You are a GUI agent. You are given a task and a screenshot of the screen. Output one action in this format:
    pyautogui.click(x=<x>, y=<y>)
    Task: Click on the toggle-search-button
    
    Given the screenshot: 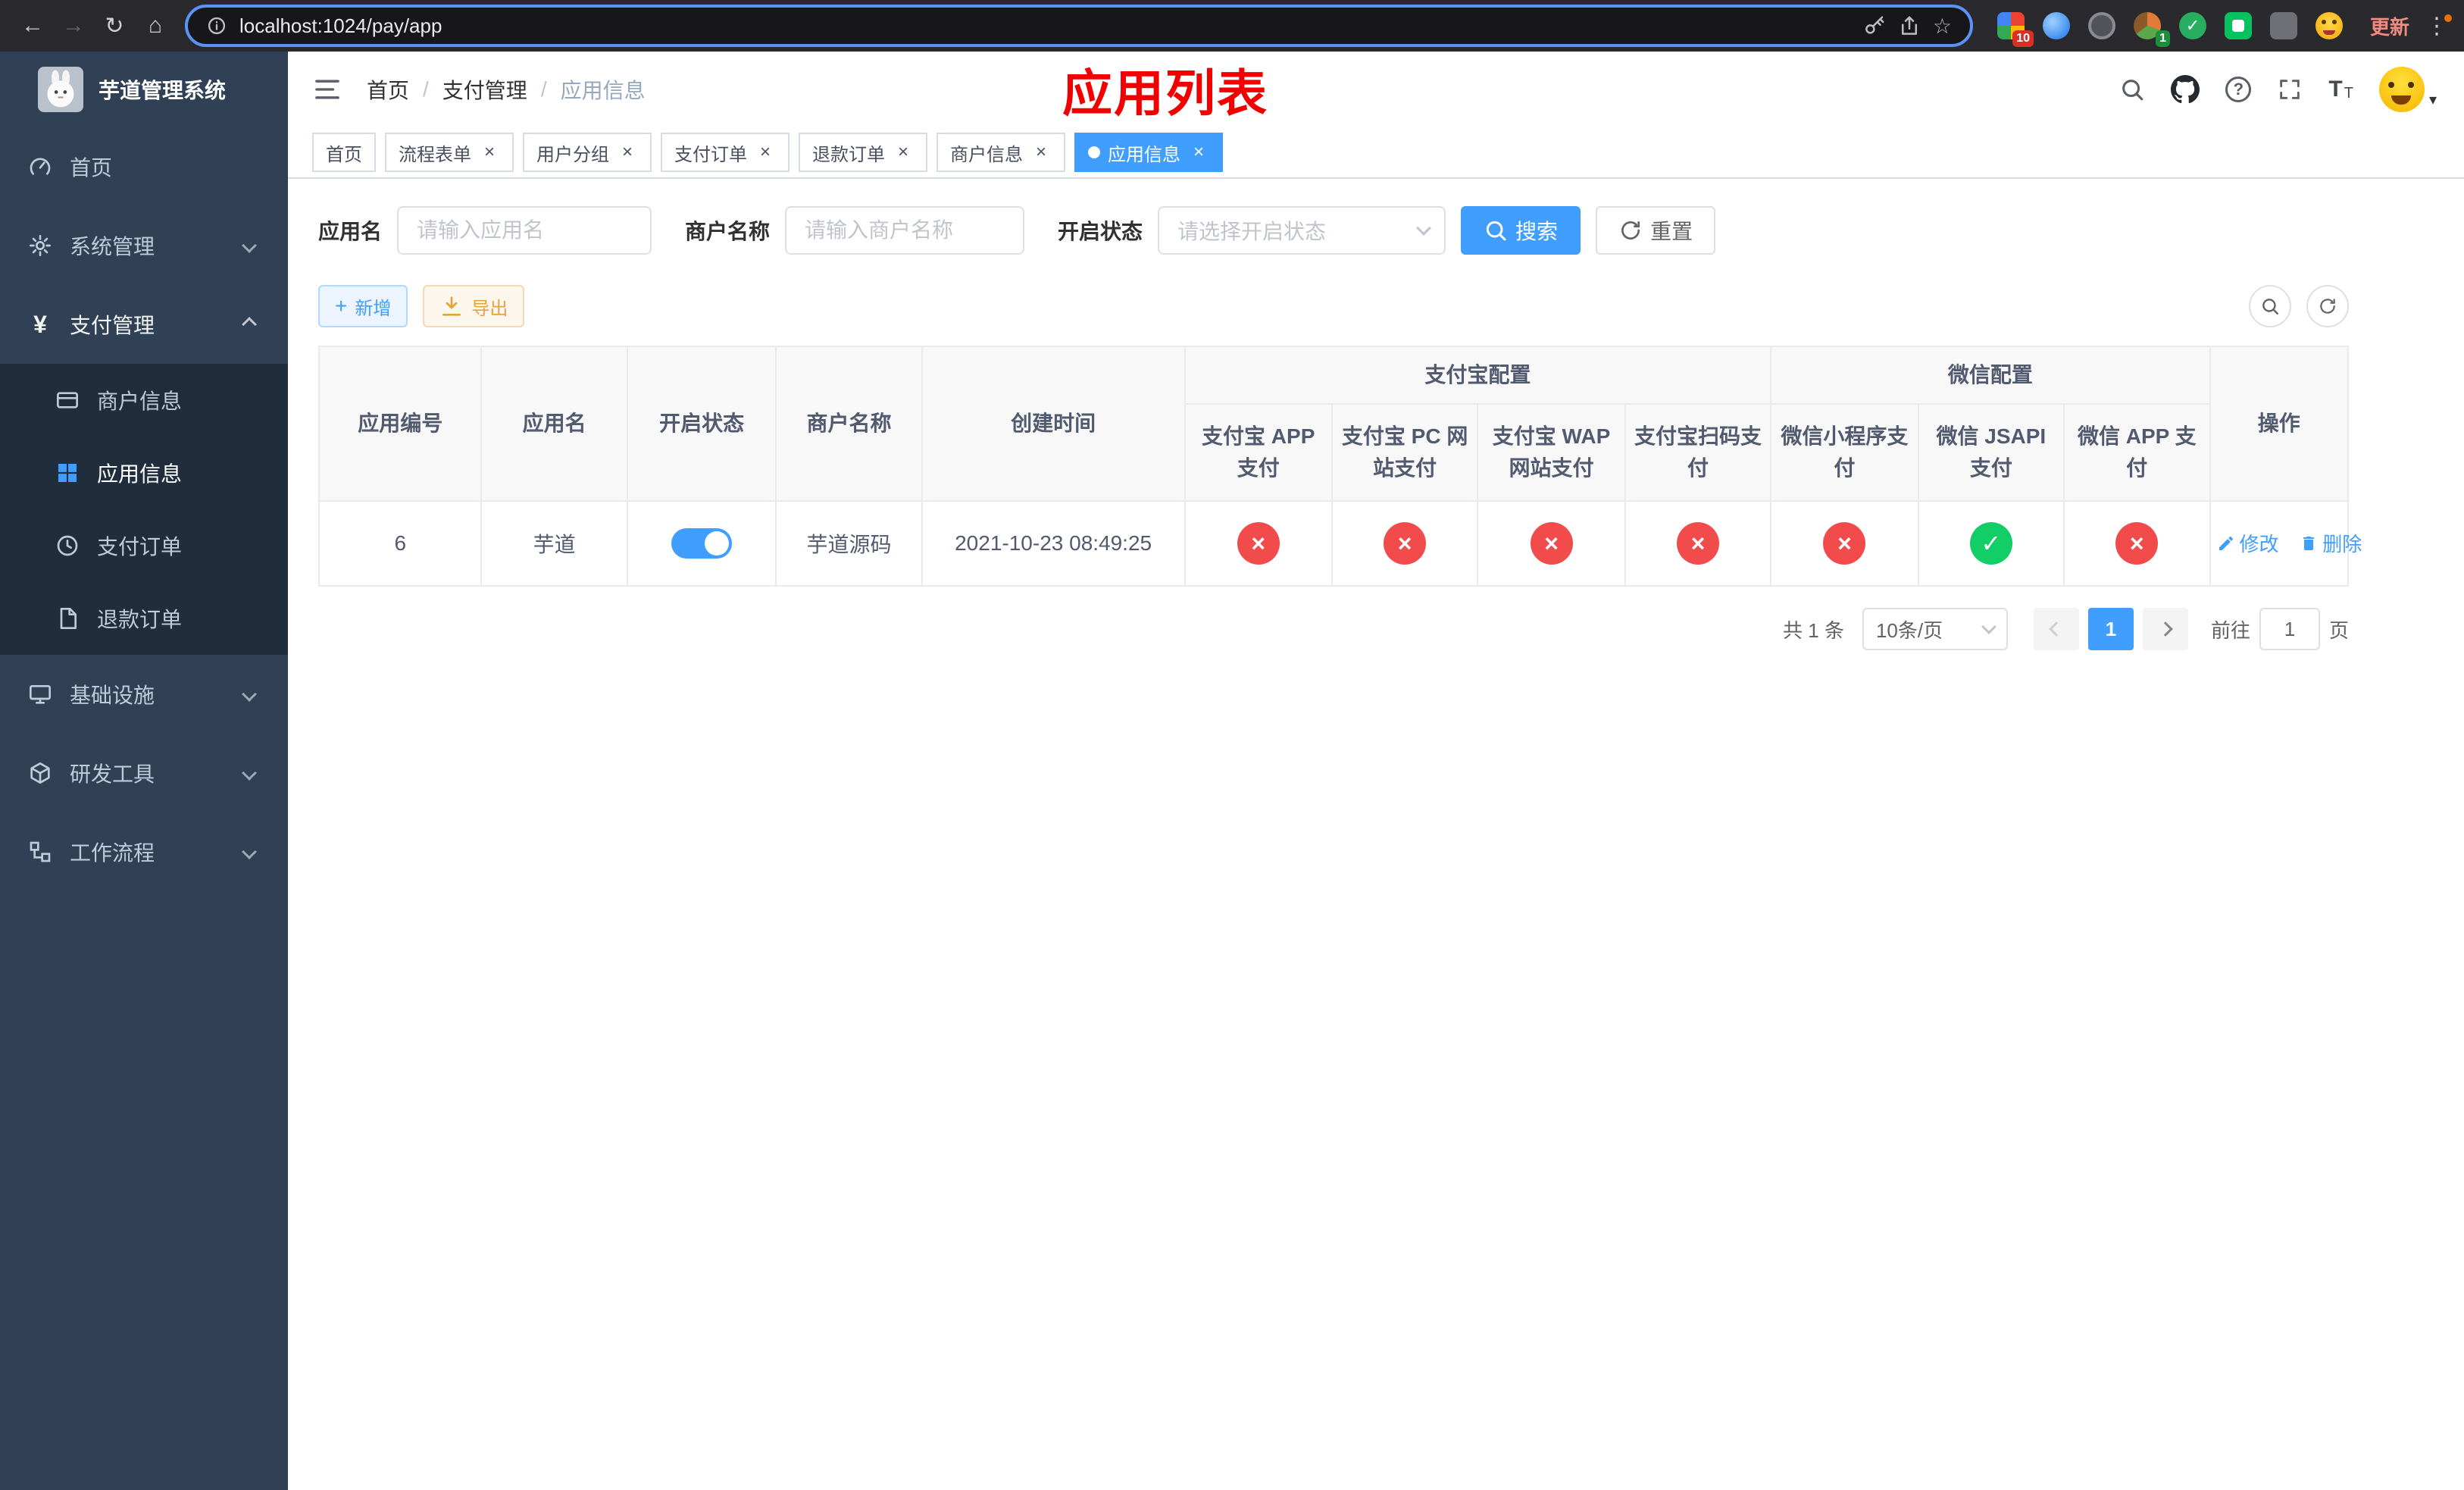 What is the action you would take?
    pyautogui.click(x=2270, y=306)
    